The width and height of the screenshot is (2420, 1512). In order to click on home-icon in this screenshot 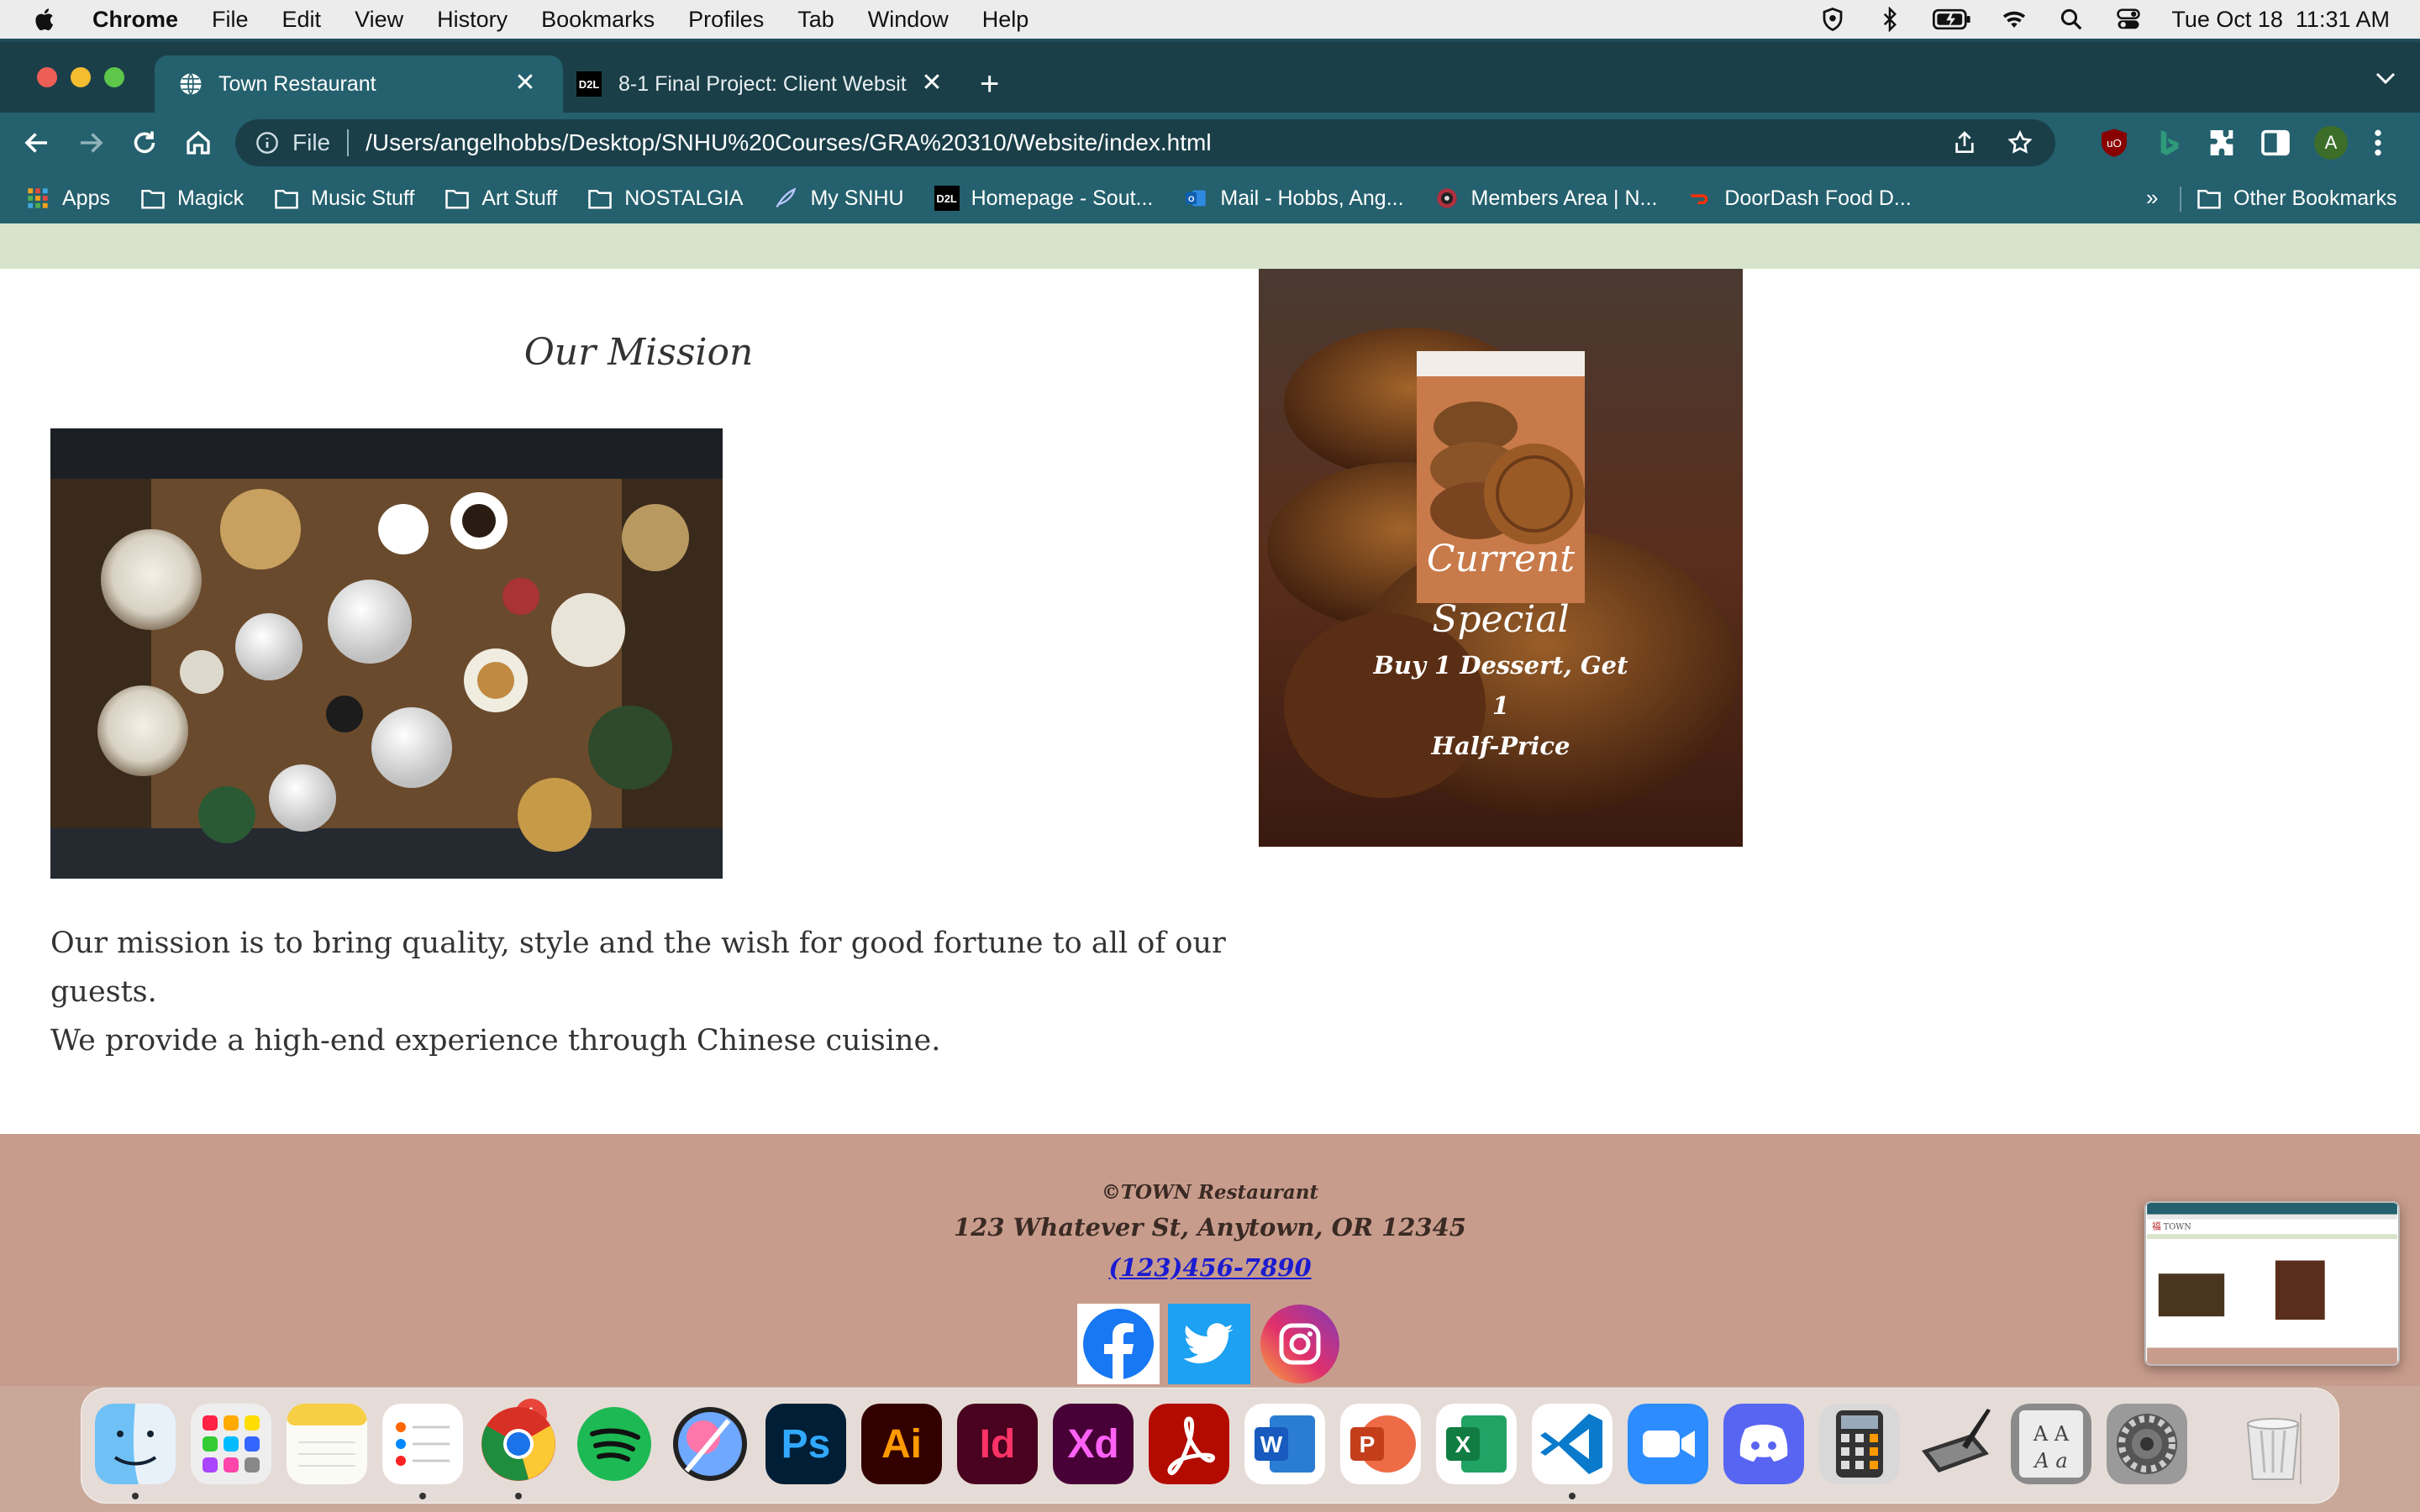, I will do `click(198, 143)`.